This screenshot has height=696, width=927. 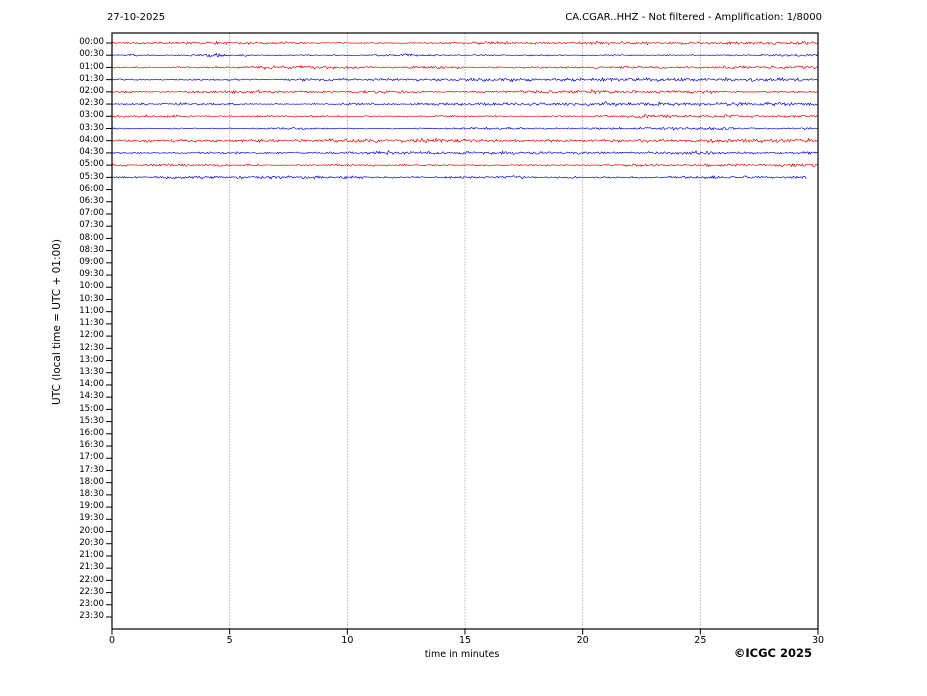 I want to click on y-tick-label-11:00: 11:00, so click(x=91, y=310).